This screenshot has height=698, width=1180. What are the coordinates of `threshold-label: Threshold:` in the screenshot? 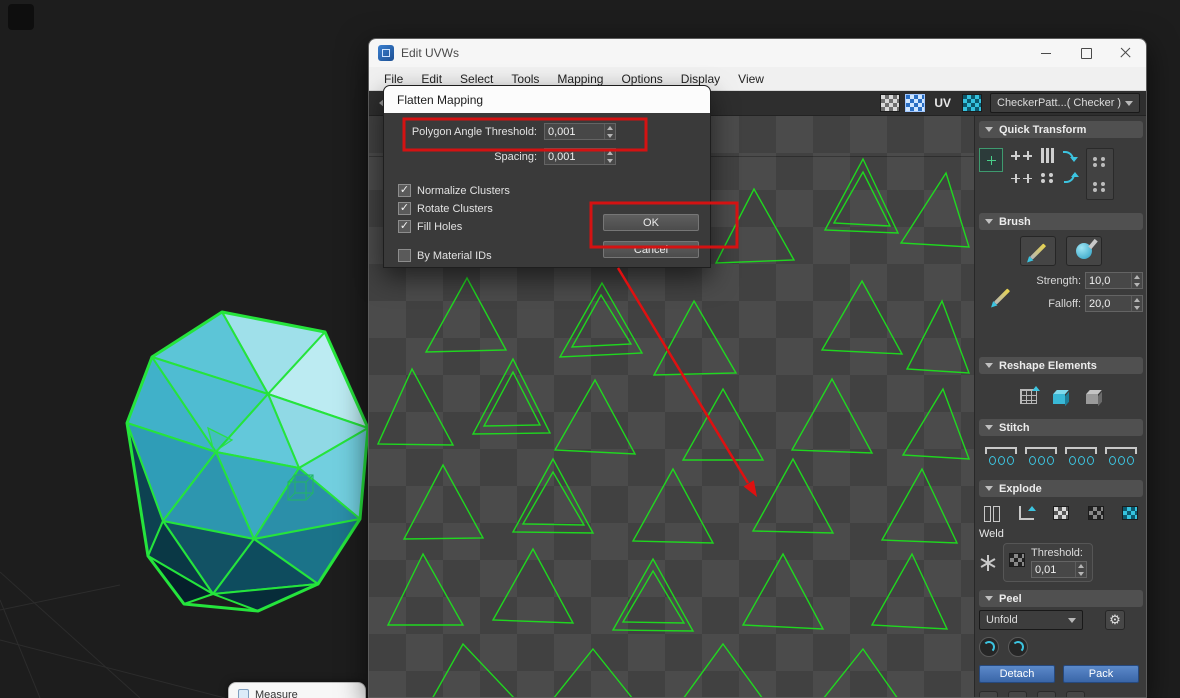 It's located at (1057, 553).